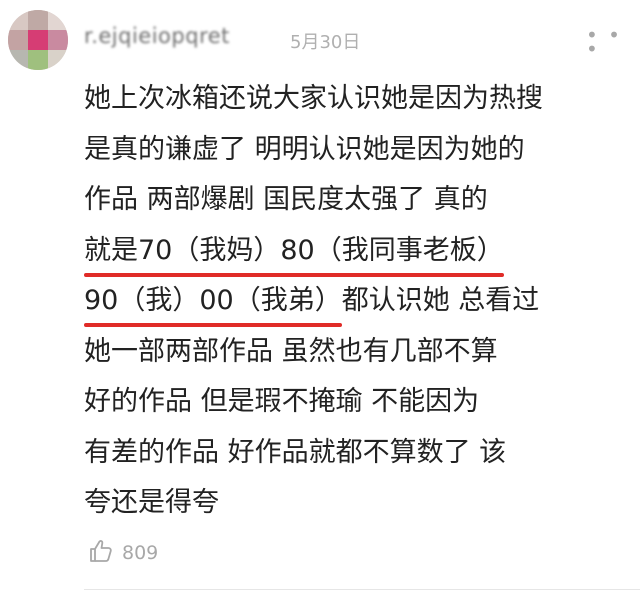 Image resolution: width=640 pixels, height=592 pixels. Describe the element at coordinates (304, 149) in the screenshot. I see `comment-line: 是真的谦虚了 明明认识她是因为她的` at that location.